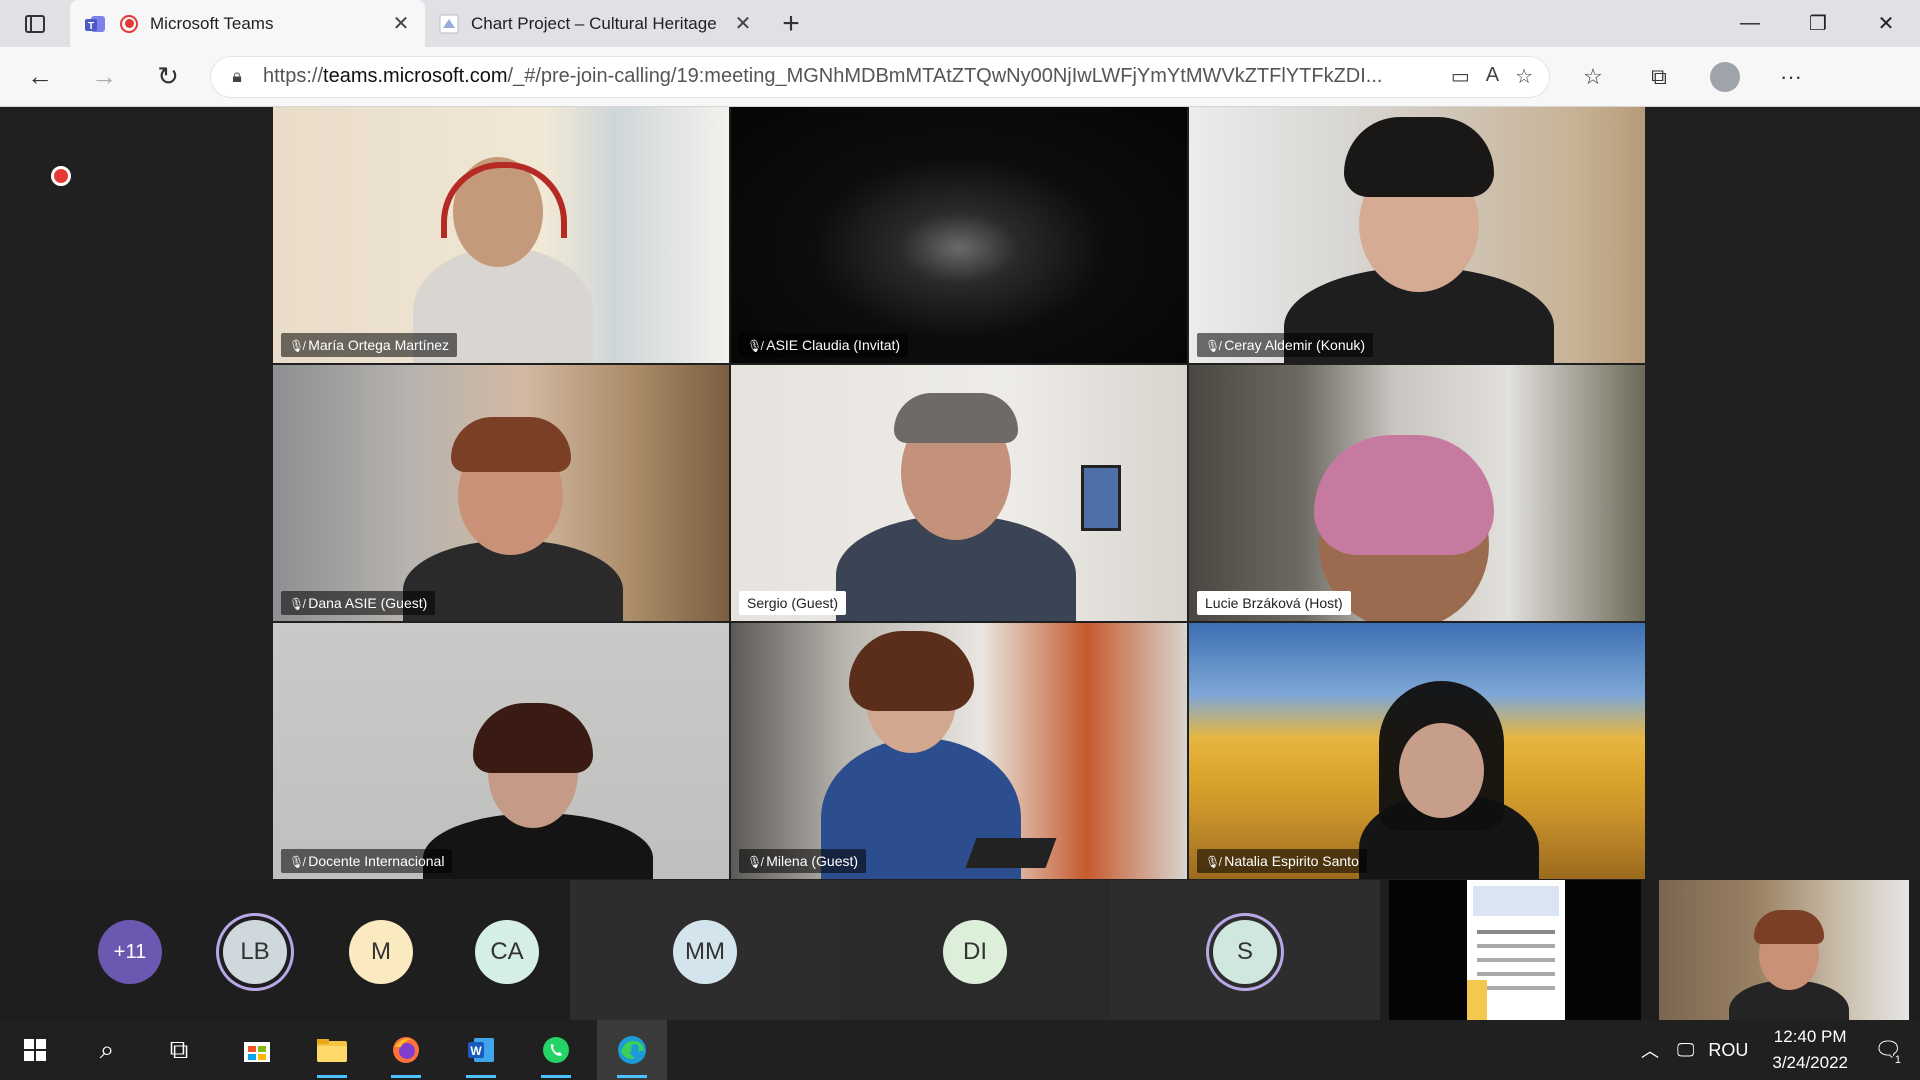  Describe the element at coordinates (1750, 23) in the screenshot. I see `minimize-icon: —` at that location.